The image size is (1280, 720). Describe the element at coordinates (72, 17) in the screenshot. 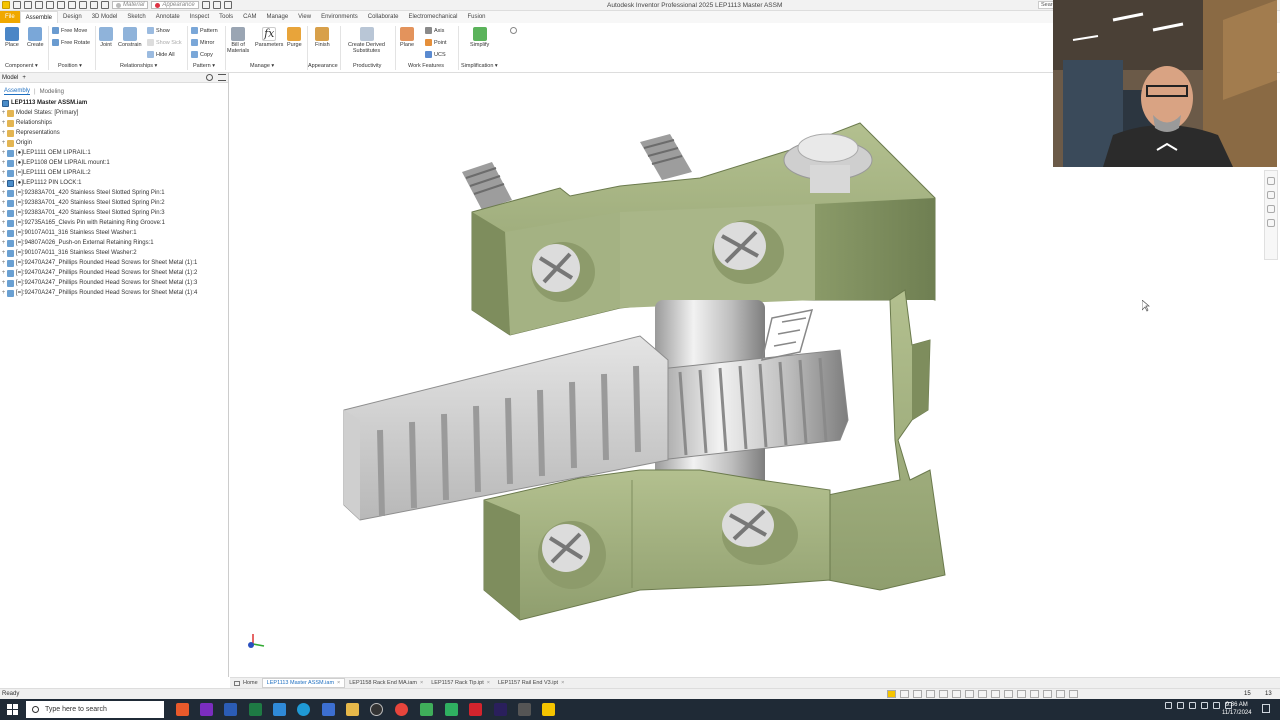

I see `tab-design: Design` at that location.